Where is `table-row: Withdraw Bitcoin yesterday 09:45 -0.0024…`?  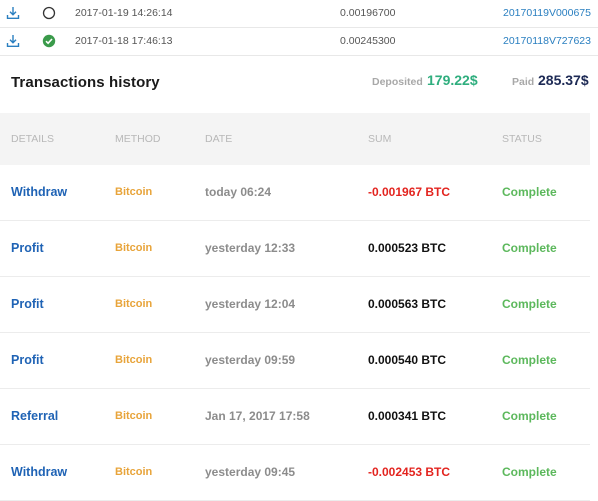 table-row: Withdraw Bitcoin yesterday 09:45 -0.0024… is located at coordinates (295, 473).